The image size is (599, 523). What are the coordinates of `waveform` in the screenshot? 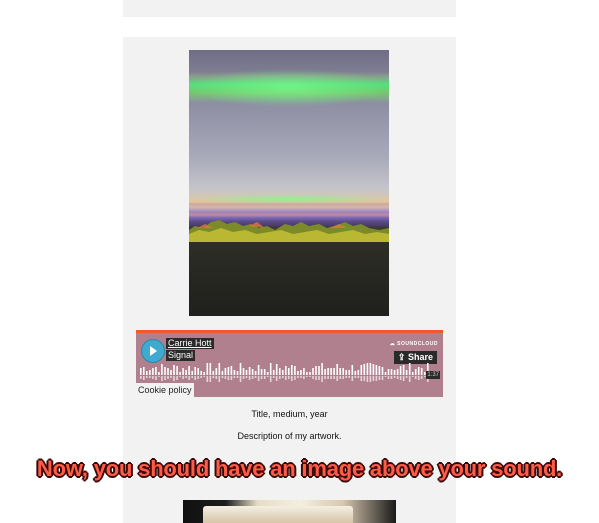 It's located at (285, 373).